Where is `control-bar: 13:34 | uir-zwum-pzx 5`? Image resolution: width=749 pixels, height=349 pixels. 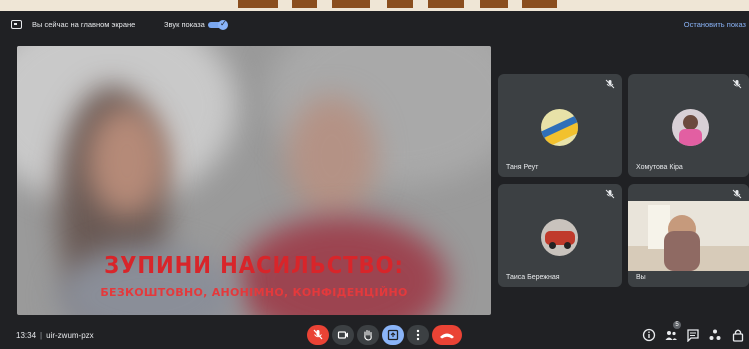
control-bar: 13:34 | uir-zwum-pzx 5 is located at coordinates (374, 334).